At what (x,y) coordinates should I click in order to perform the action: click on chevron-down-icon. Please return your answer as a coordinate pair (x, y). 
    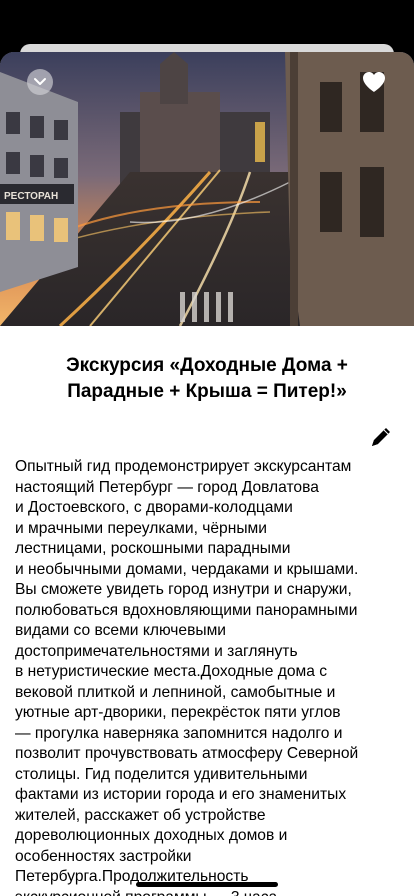
    Looking at the image, I should click on (40, 81).